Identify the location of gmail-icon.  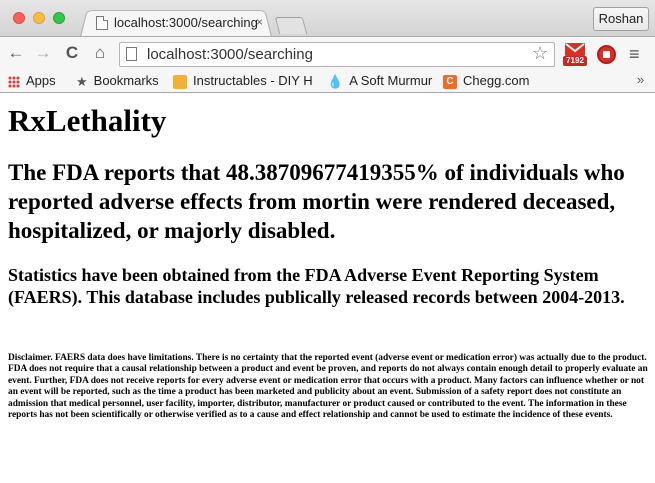
(575, 49).